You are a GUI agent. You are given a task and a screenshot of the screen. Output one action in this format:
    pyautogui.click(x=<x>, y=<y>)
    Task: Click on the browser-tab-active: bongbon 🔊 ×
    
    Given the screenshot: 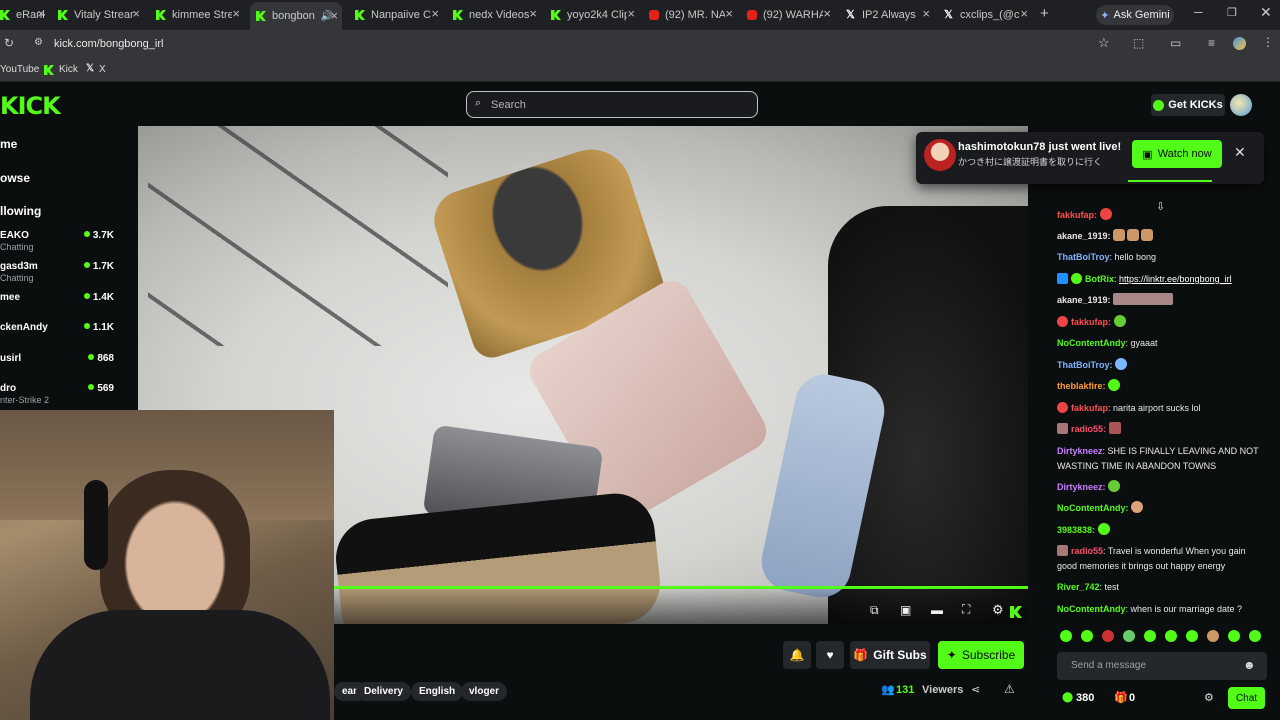 What is the action you would take?
    pyautogui.click(x=296, y=16)
    